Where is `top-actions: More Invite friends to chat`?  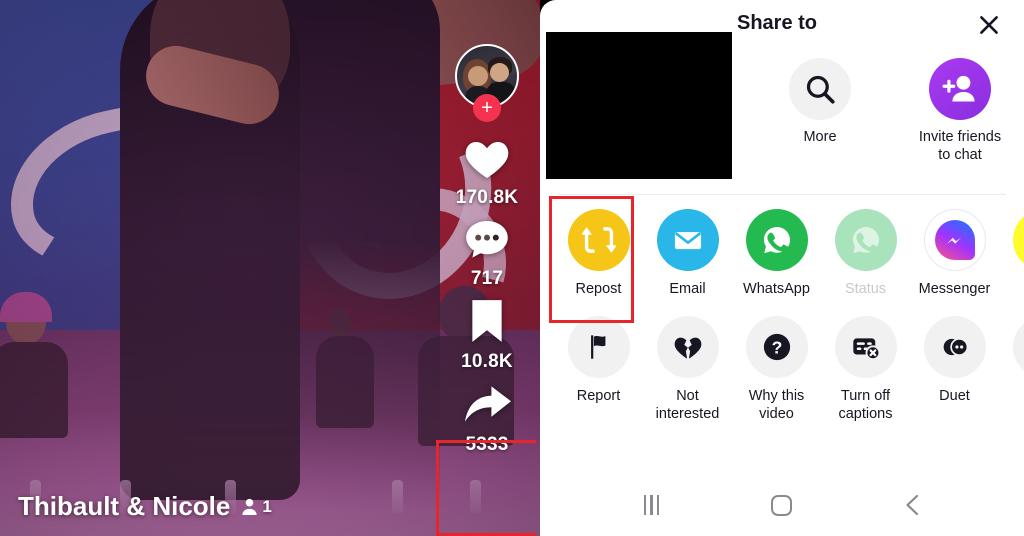 top-actions: More Invite friends to chat is located at coordinates (890, 111).